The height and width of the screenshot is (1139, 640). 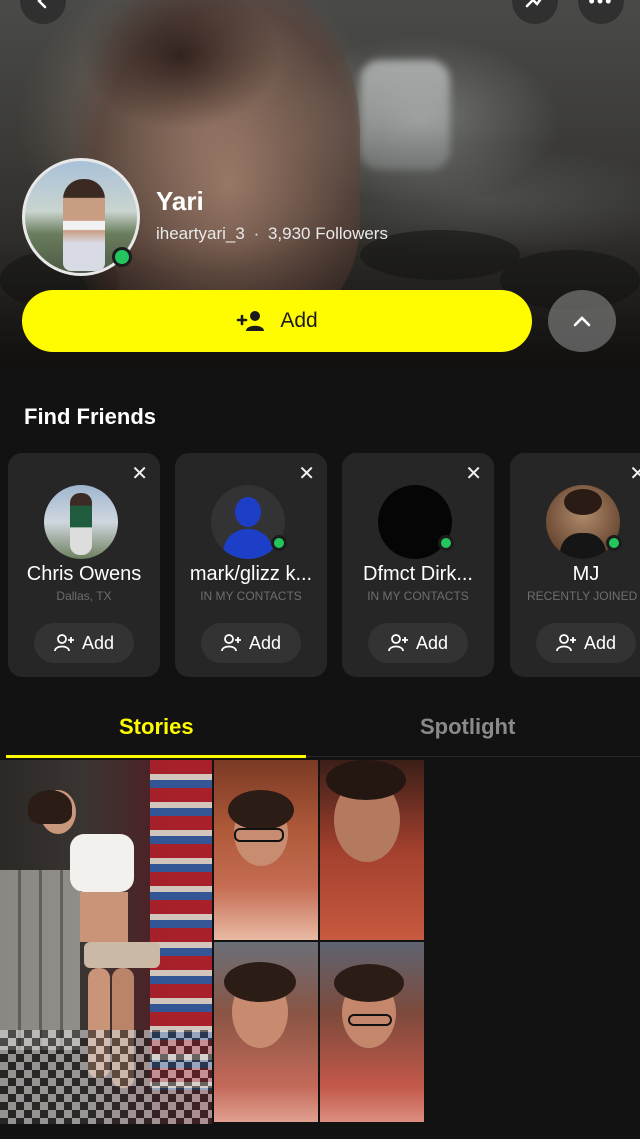 I want to click on friend-card: ✕ Dfmct Dirk... IN MY CONTACTS Add, so click(x=418, y=565).